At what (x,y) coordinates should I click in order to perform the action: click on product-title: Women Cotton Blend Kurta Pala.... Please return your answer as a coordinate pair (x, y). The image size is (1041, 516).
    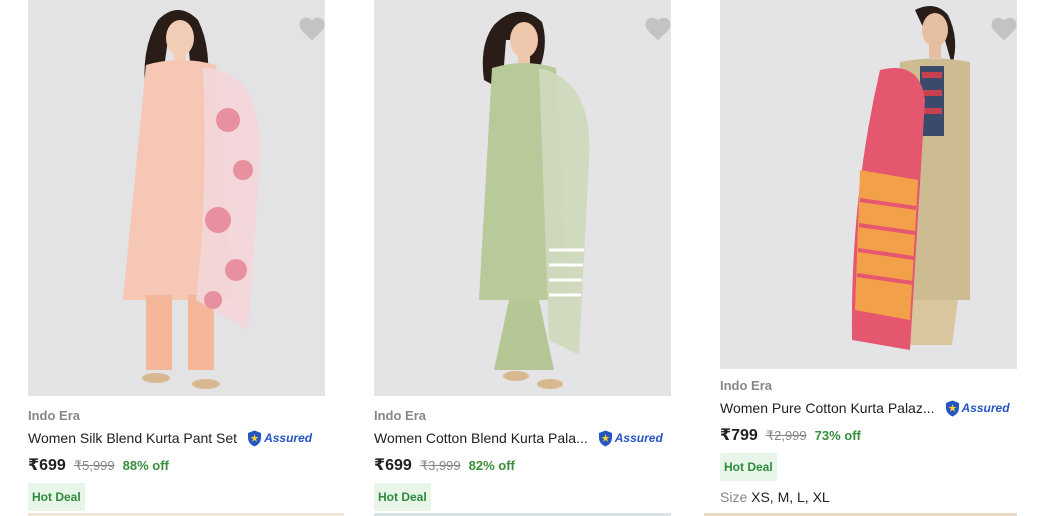
    Looking at the image, I should click on (481, 438).